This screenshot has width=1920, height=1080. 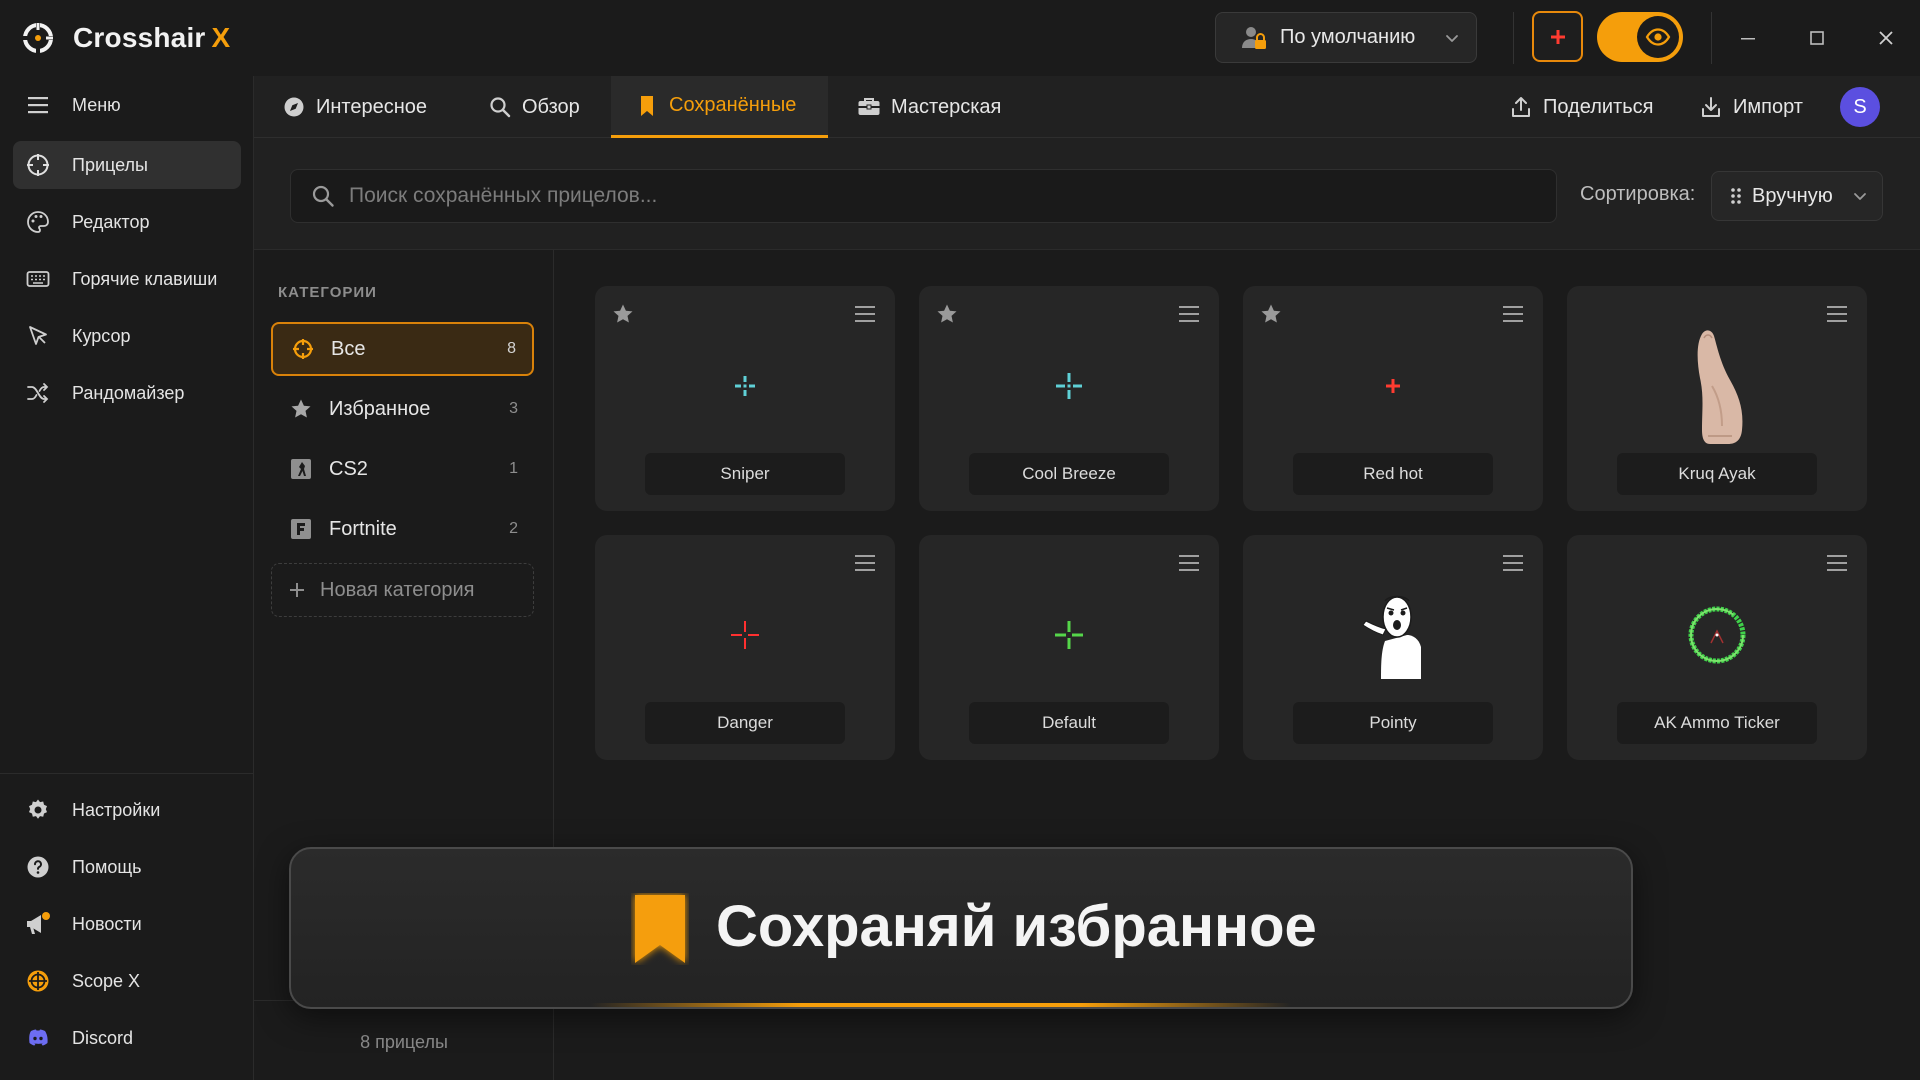 I want to click on sidebar-item-editor: Редактор, so click(x=127, y=222).